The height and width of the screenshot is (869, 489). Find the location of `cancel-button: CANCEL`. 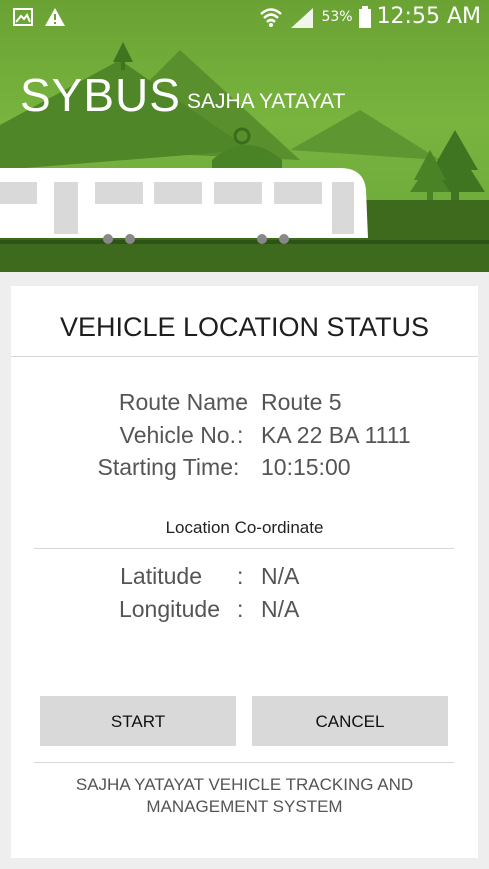

cancel-button: CANCEL is located at coordinates (350, 721).